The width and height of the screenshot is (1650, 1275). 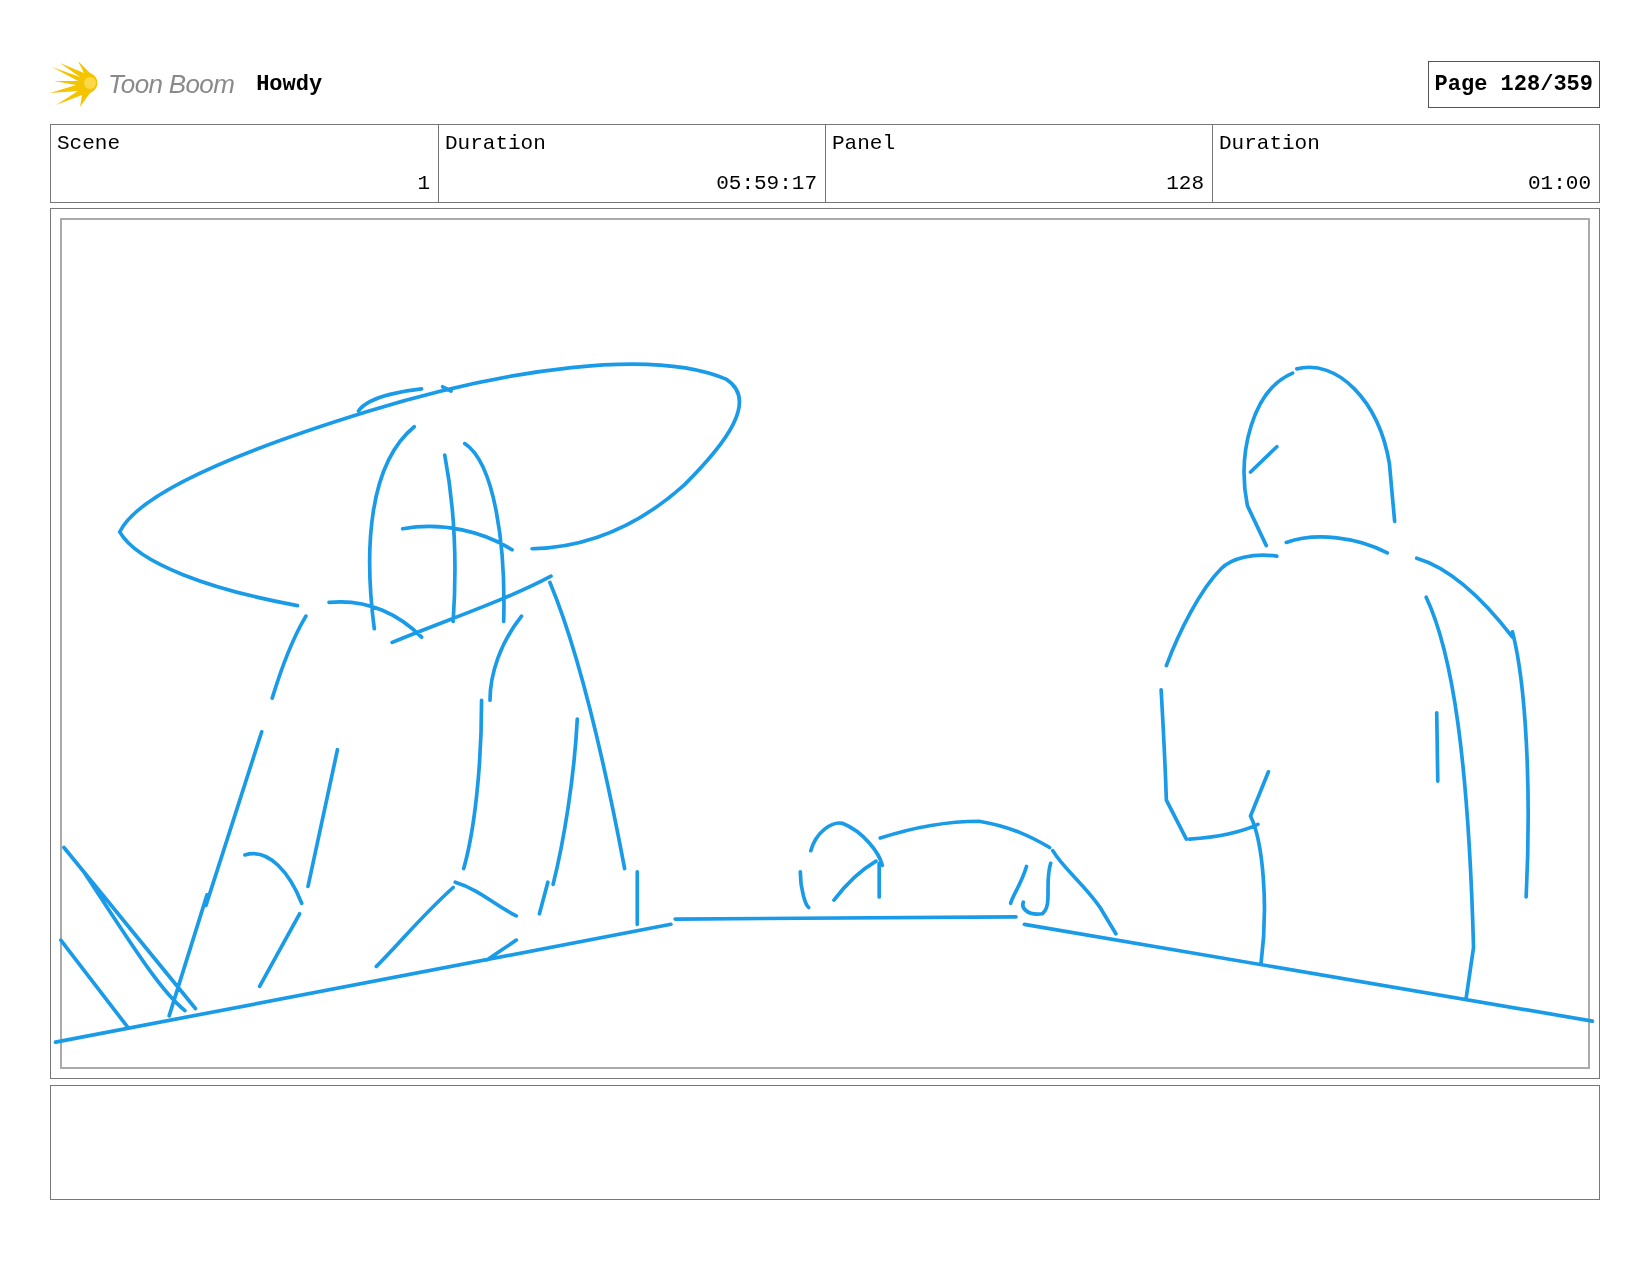 What do you see at coordinates (75, 84) in the screenshot?
I see `starburst-logo-icon` at bounding box center [75, 84].